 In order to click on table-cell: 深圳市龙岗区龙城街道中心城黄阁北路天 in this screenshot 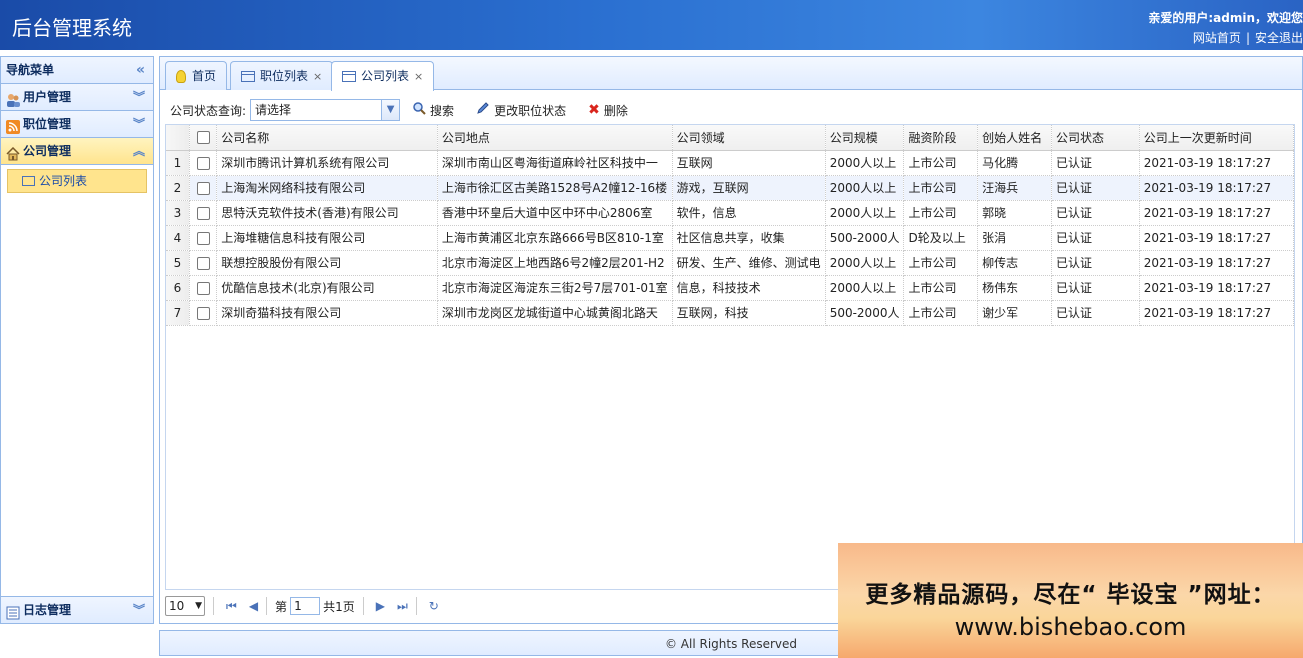, I will do `click(555, 313)`.